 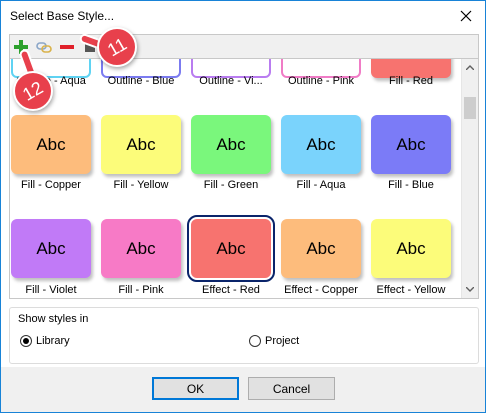 What do you see at coordinates (231, 185) in the screenshot?
I see `style-tile-caption: Fill - Green` at bounding box center [231, 185].